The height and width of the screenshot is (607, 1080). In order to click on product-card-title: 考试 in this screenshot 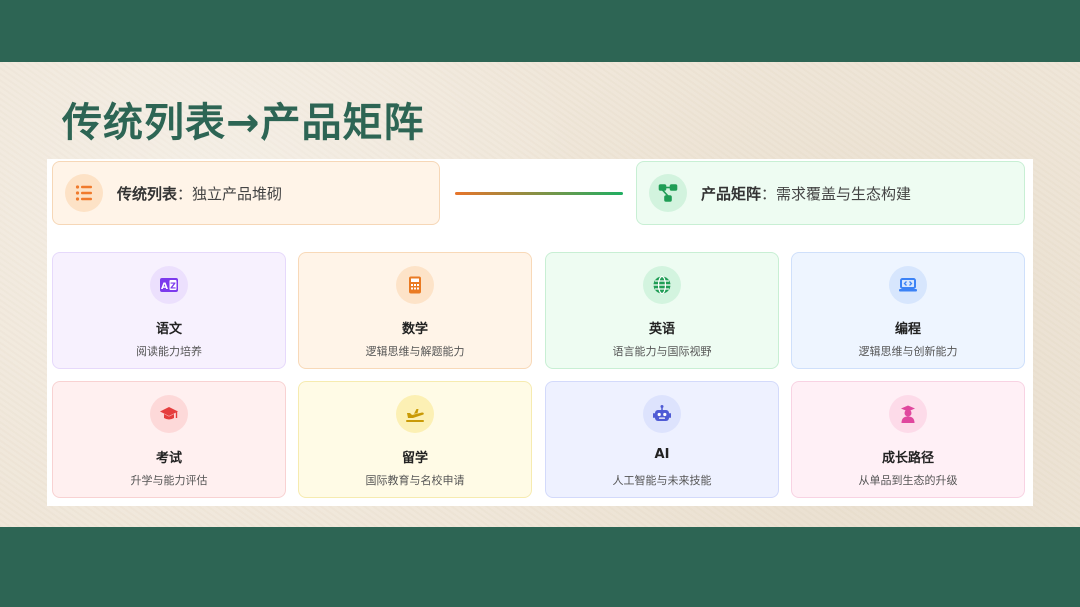, I will do `click(168, 458)`.